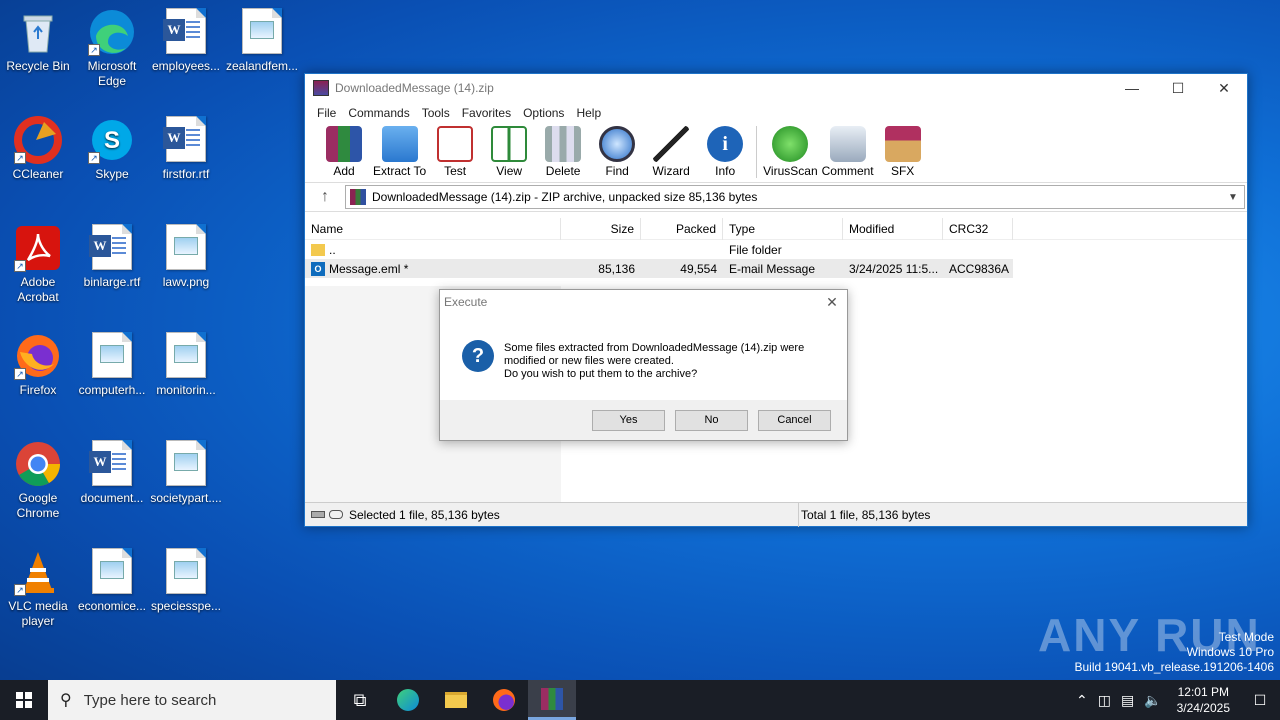  I want to click on desktop-icon-binlarge: W binlarge.rtf, so click(112, 257).